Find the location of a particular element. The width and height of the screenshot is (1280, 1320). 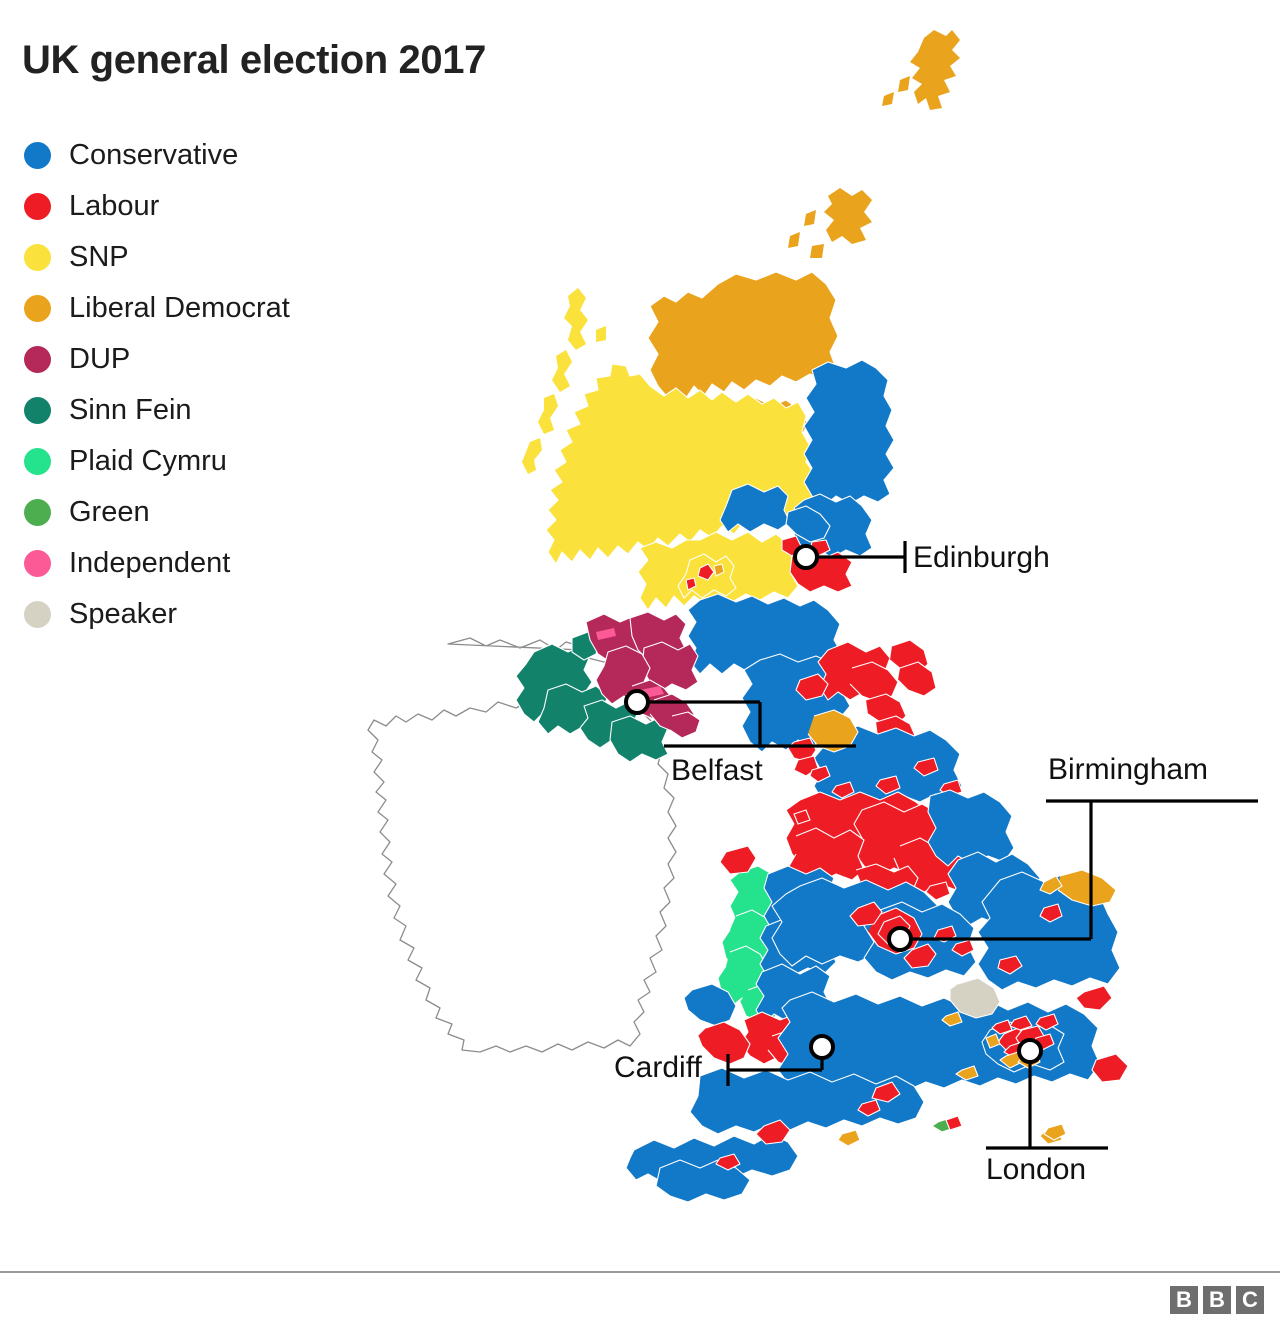

scottish-highlands is located at coordinates (682, 464).